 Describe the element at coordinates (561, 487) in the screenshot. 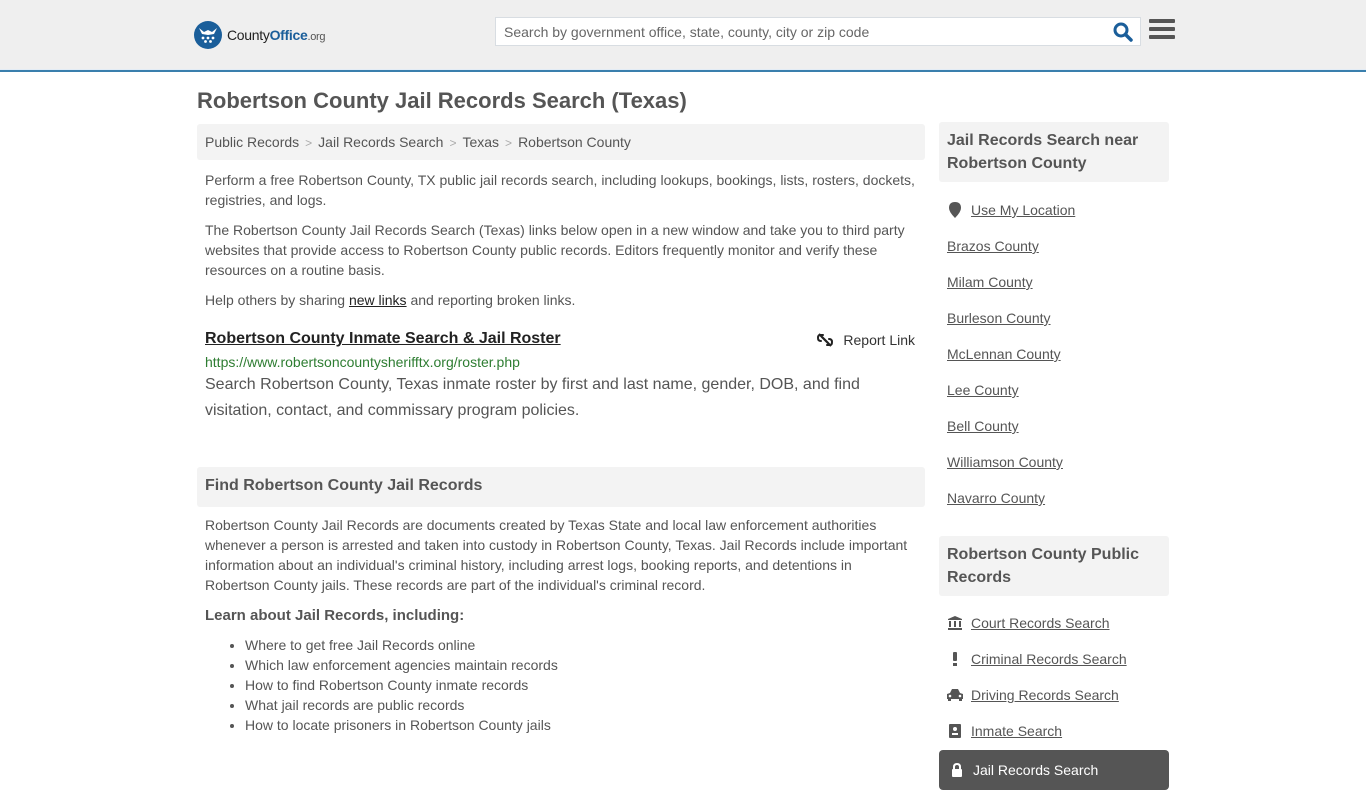

I see `section-heading: Find Robertson County Jail Records` at that location.